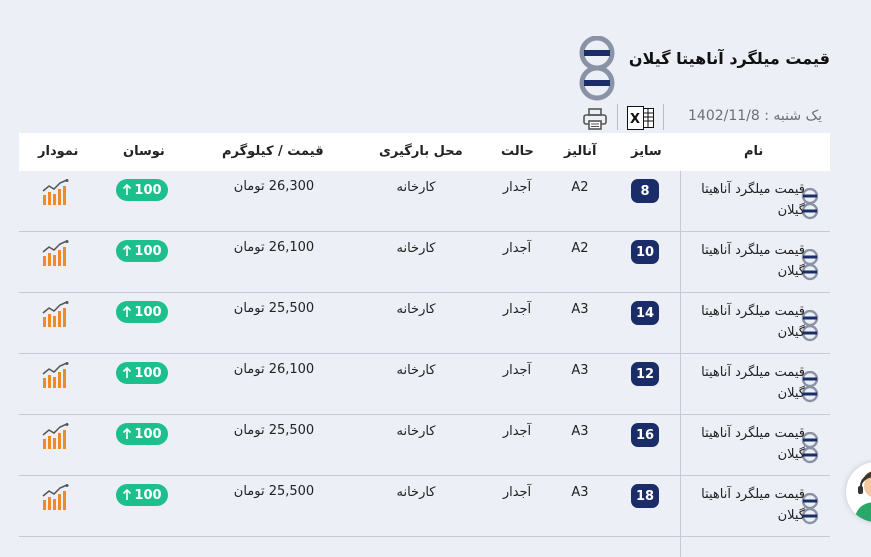 This screenshot has height=557, width=871. What do you see at coordinates (641, 118) in the screenshot?
I see `excel-icon: X` at bounding box center [641, 118].